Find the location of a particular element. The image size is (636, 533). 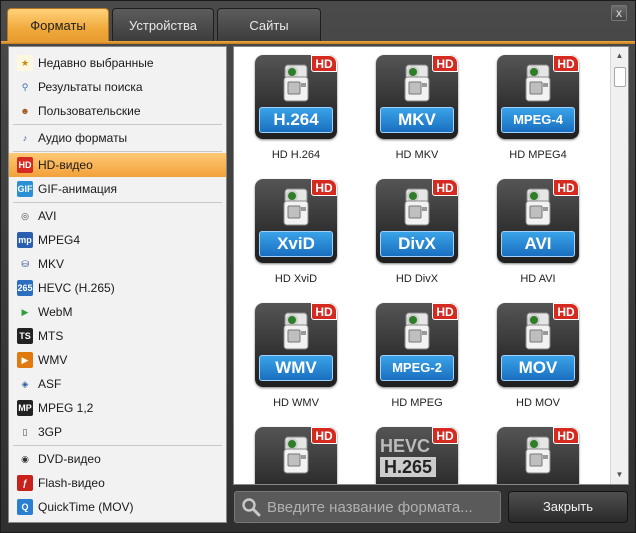

format-badge: DivX is located at coordinates (417, 244).